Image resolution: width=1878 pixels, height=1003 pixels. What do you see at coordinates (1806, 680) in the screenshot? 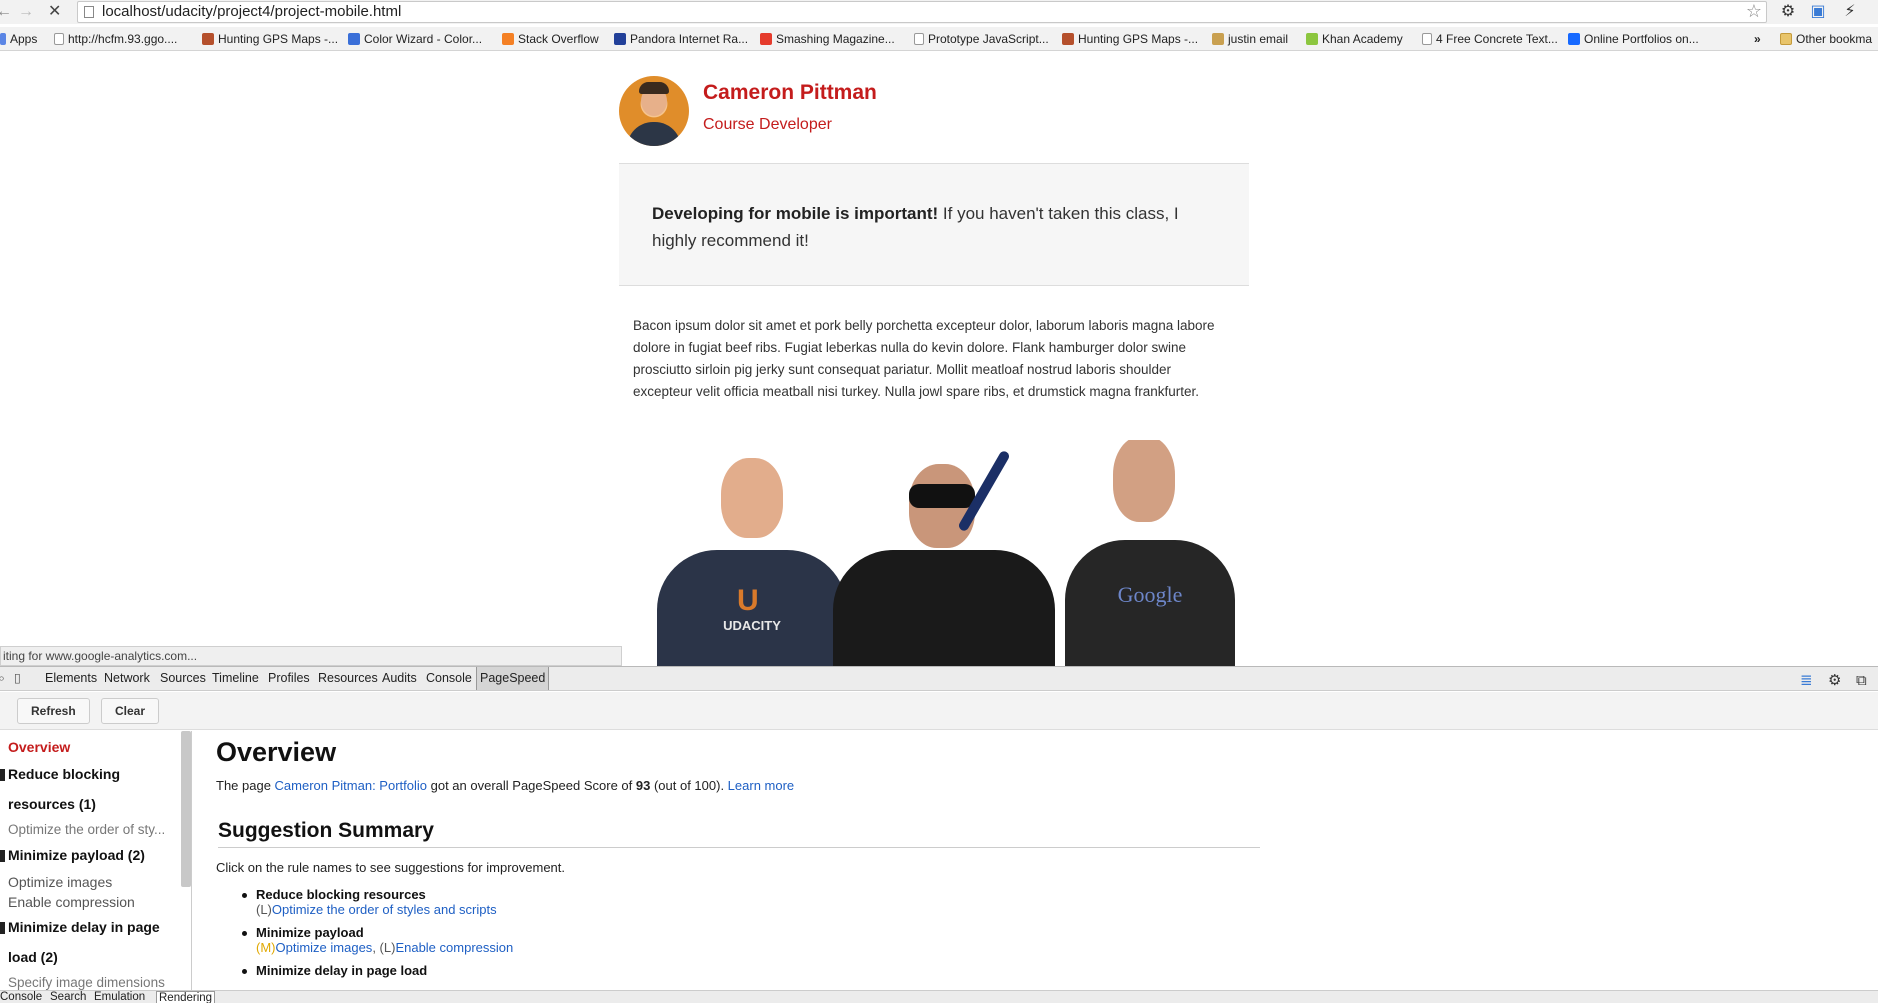
I see `show-console-icon: ≣` at bounding box center [1806, 680].